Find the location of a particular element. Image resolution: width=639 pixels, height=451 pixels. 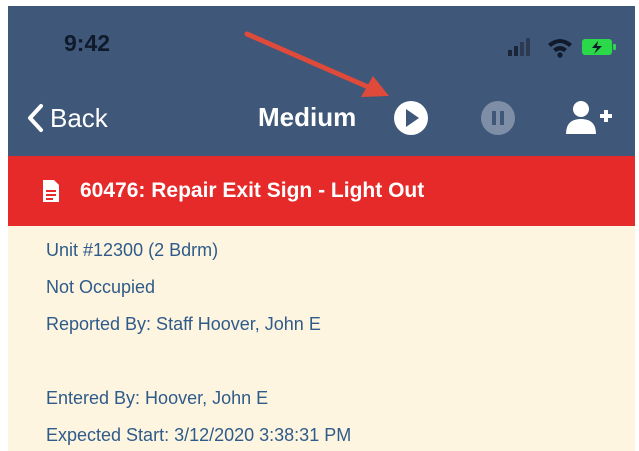

status-icons is located at coordinates (562, 48).